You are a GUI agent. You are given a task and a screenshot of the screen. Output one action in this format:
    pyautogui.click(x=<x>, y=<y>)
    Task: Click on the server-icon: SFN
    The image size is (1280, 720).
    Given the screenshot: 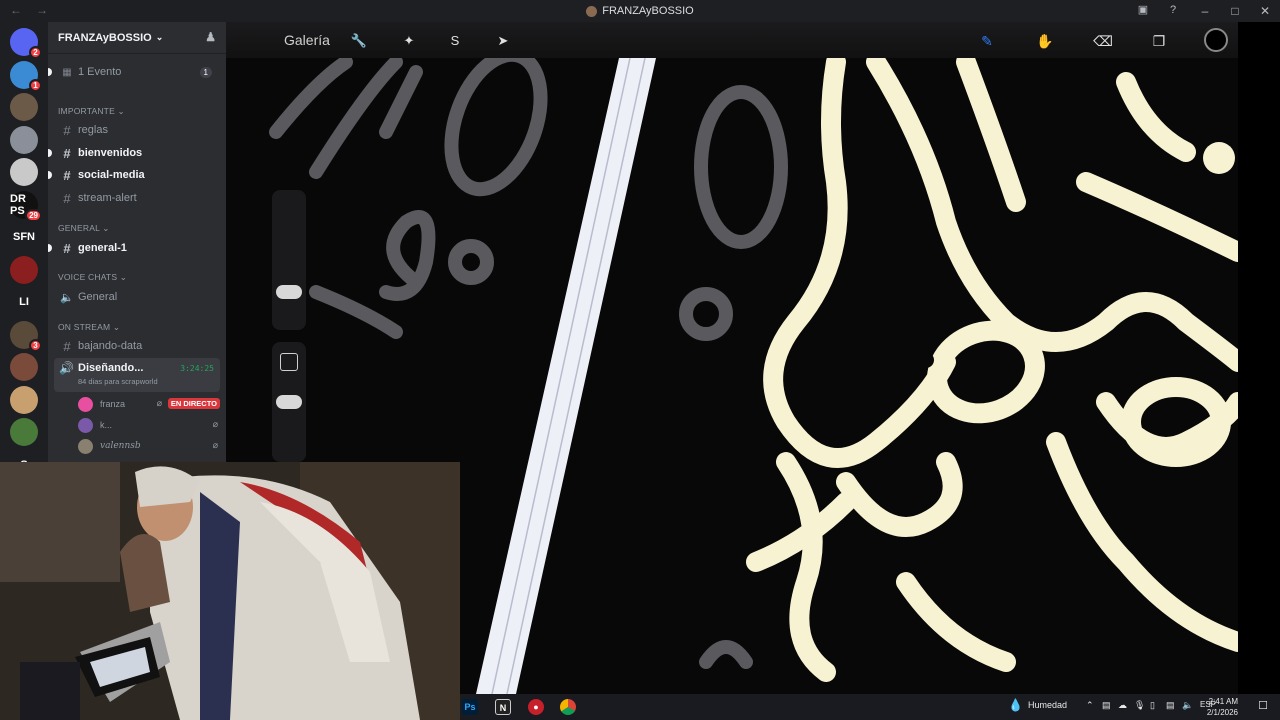 What is the action you would take?
    pyautogui.click(x=24, y=237)
    